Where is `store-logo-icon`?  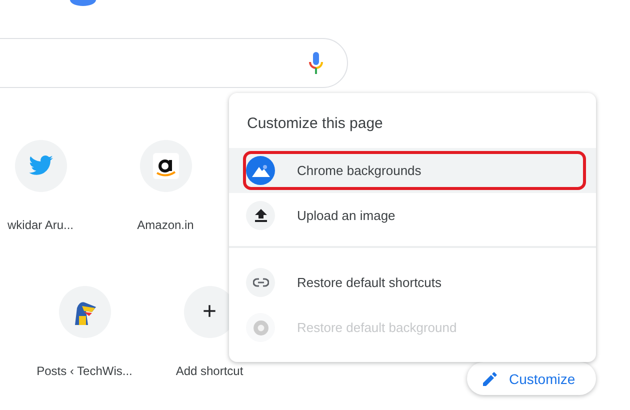
store-logo-icon is located at coordinates (165, 166).